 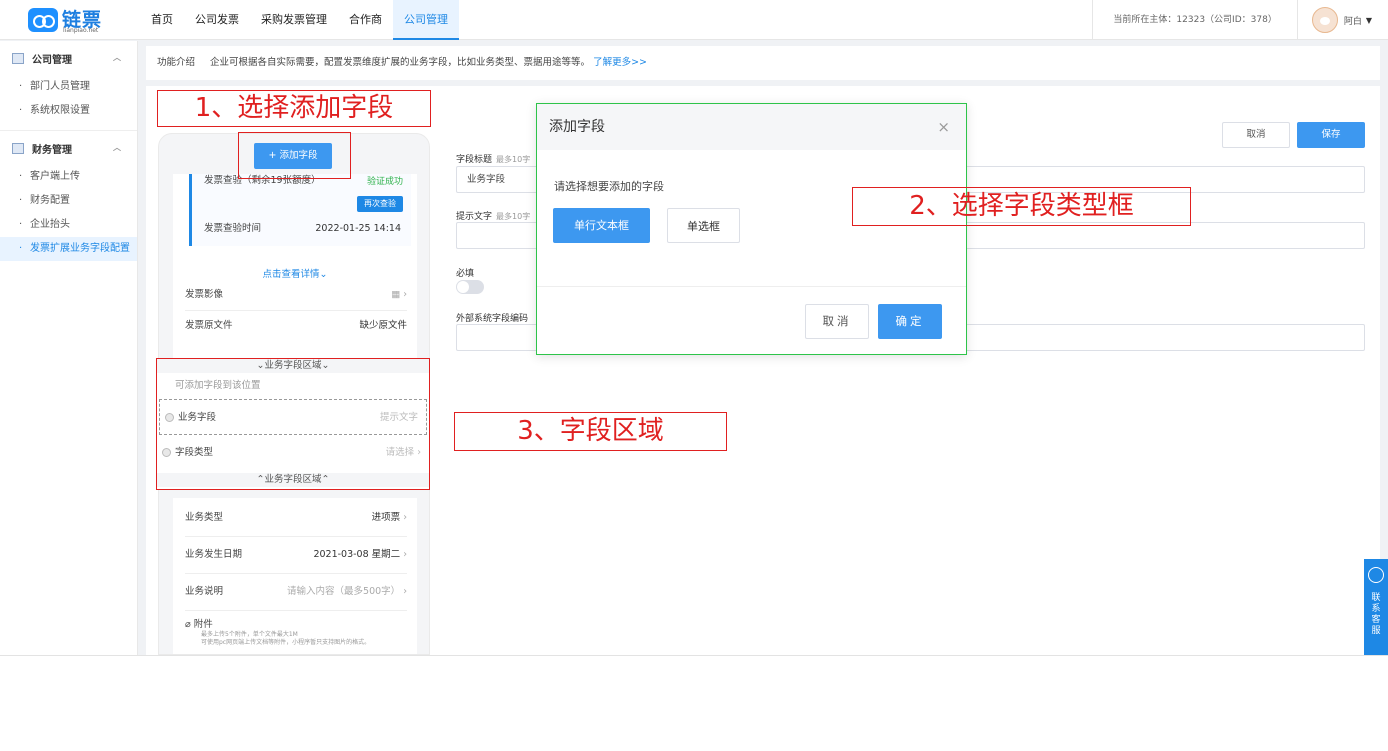 I want to click on annotation-box-field-zone, so click(x=293, y=424).